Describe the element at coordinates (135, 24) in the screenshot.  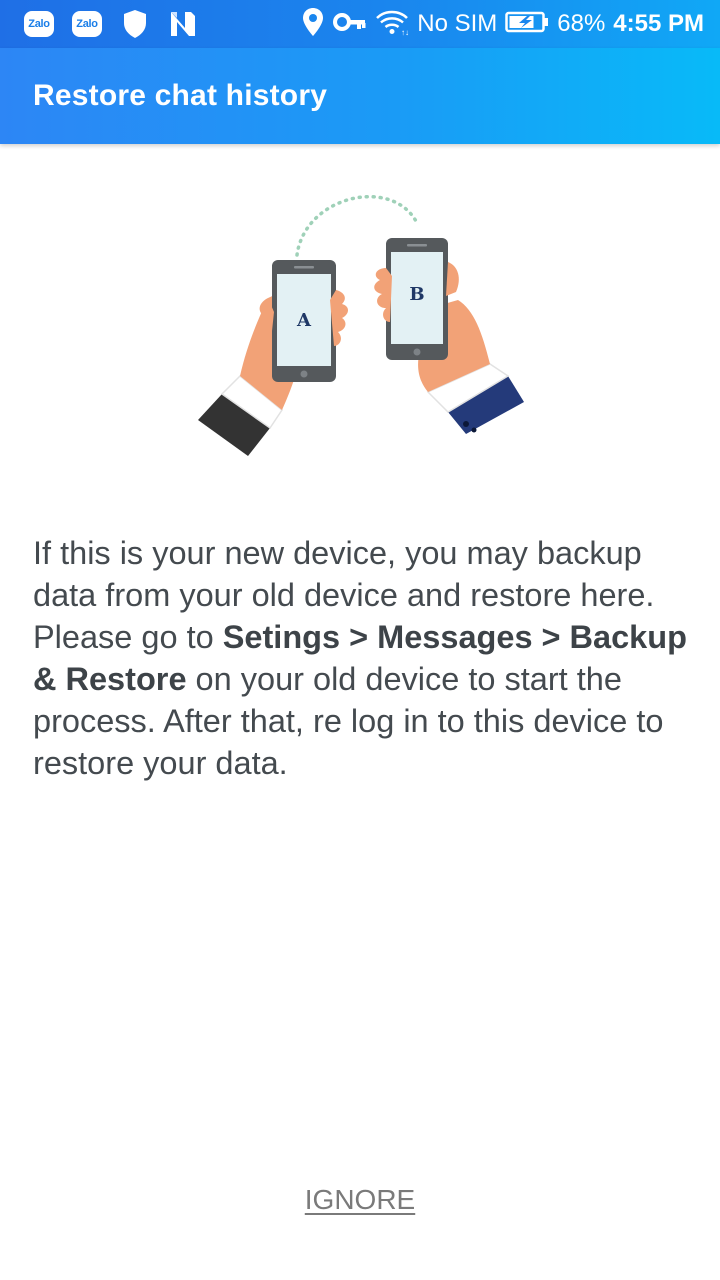
I see `shield-icon` at that location.